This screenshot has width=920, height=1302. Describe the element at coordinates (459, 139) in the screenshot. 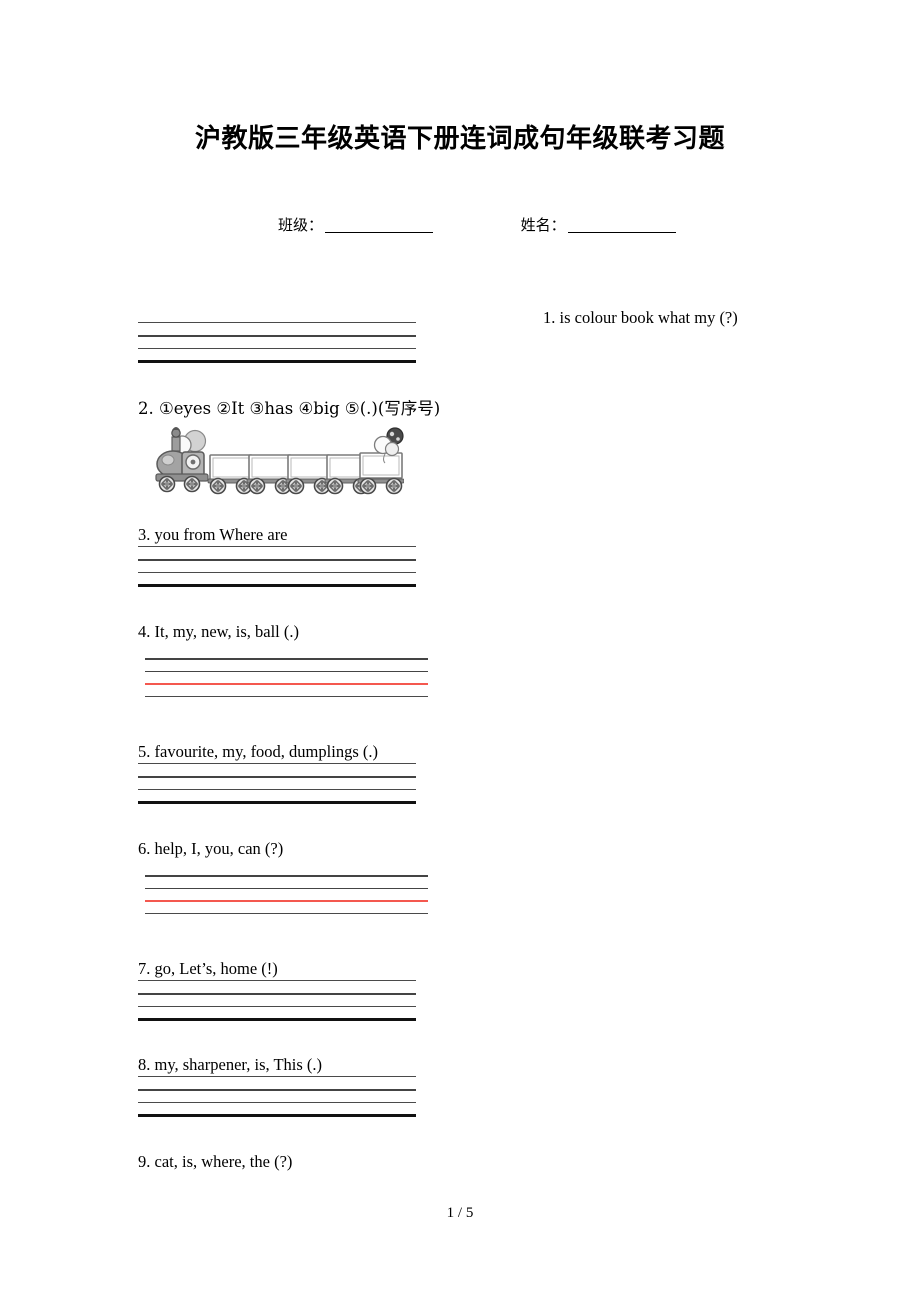

I see `page-title: 沪教版三年级英语下册连词成句年级联考习题` at that location.